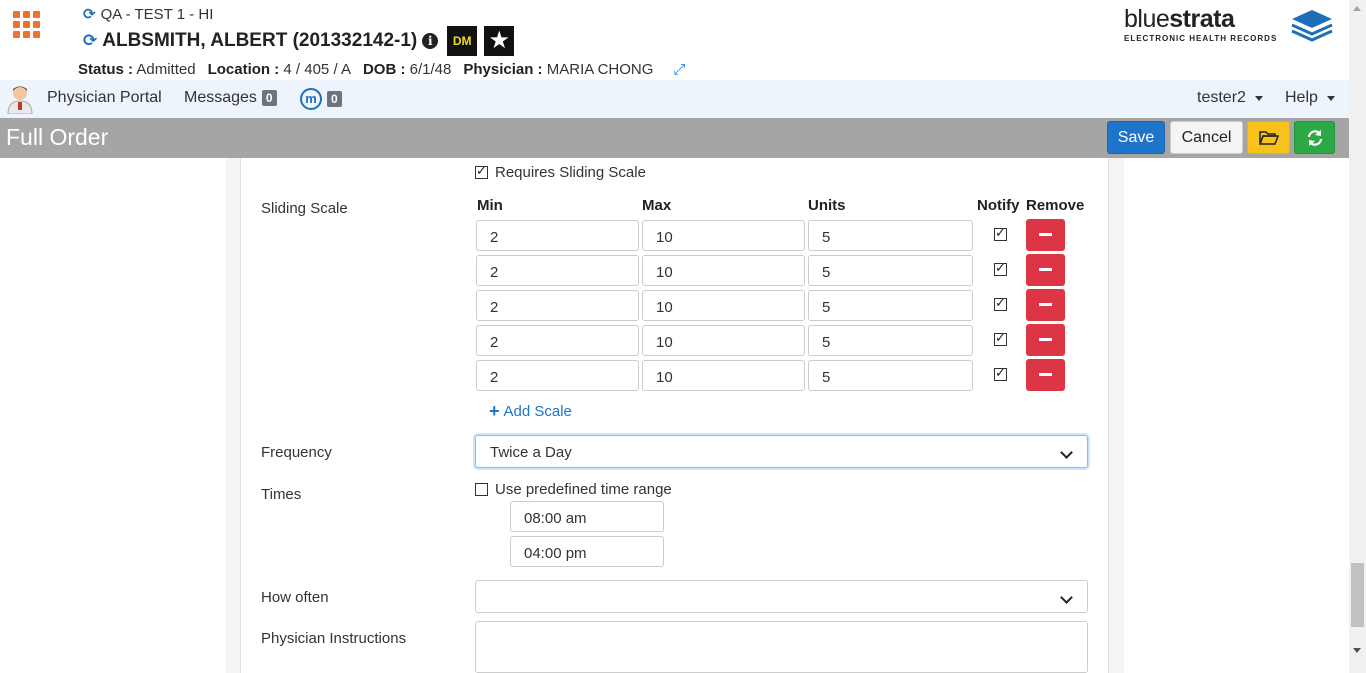  Describe the element at coordinates (260, 40) in the screenshot. I see `patient-name: ALBSMITH, ALBERT (201332142-1)` at that location.